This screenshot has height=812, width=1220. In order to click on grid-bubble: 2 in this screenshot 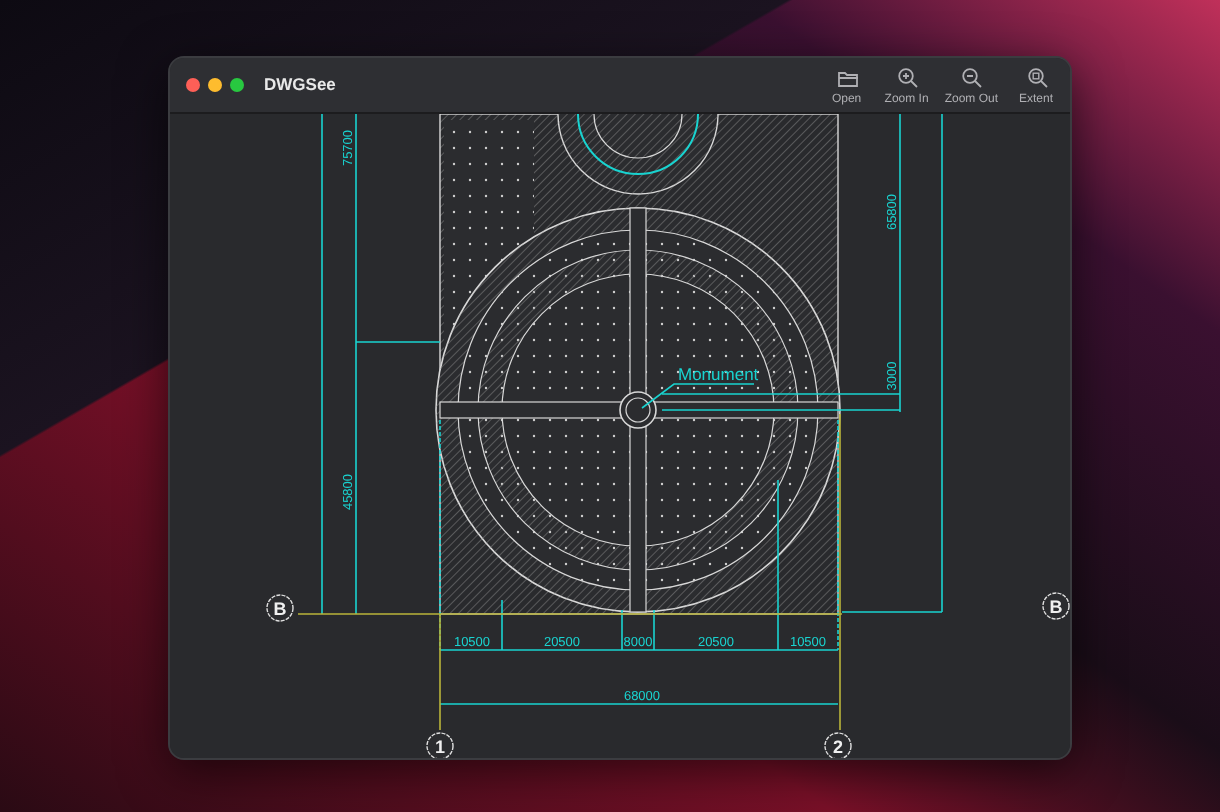, I will do `click(838, 745)`.